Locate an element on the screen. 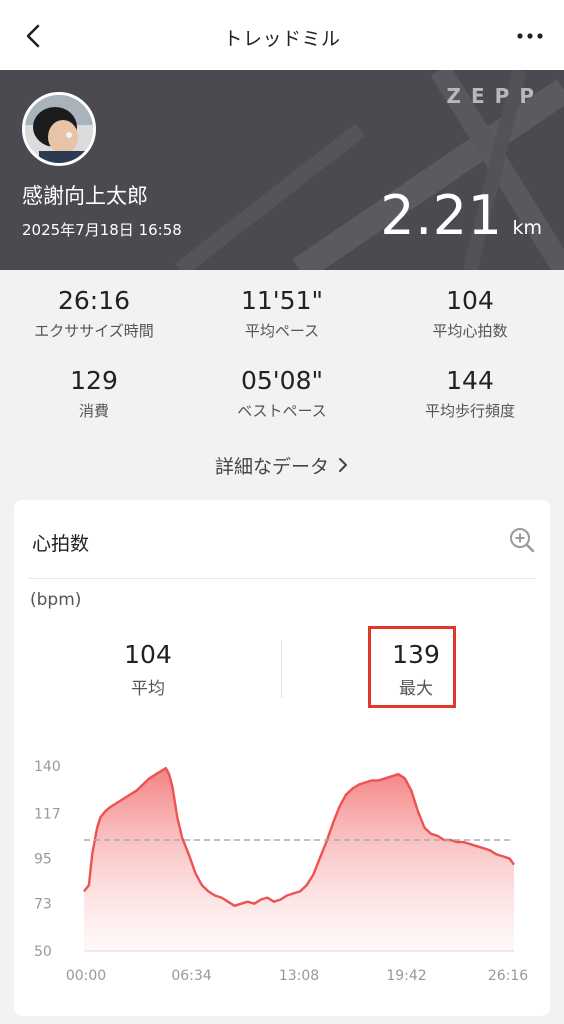 Image resolution: width=564 pixels, height=1024 pixels. y-axis-labels: 140 117 95 73 50 is located at coordinates (47, 859).